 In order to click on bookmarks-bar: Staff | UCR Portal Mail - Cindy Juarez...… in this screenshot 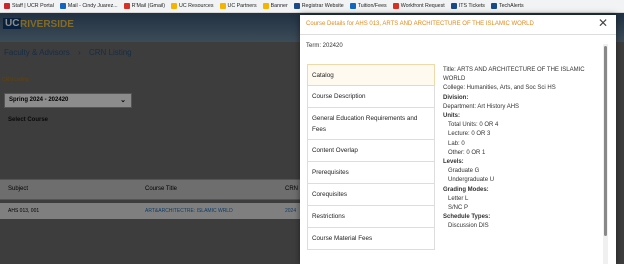, I will do `click(312, 6)`.